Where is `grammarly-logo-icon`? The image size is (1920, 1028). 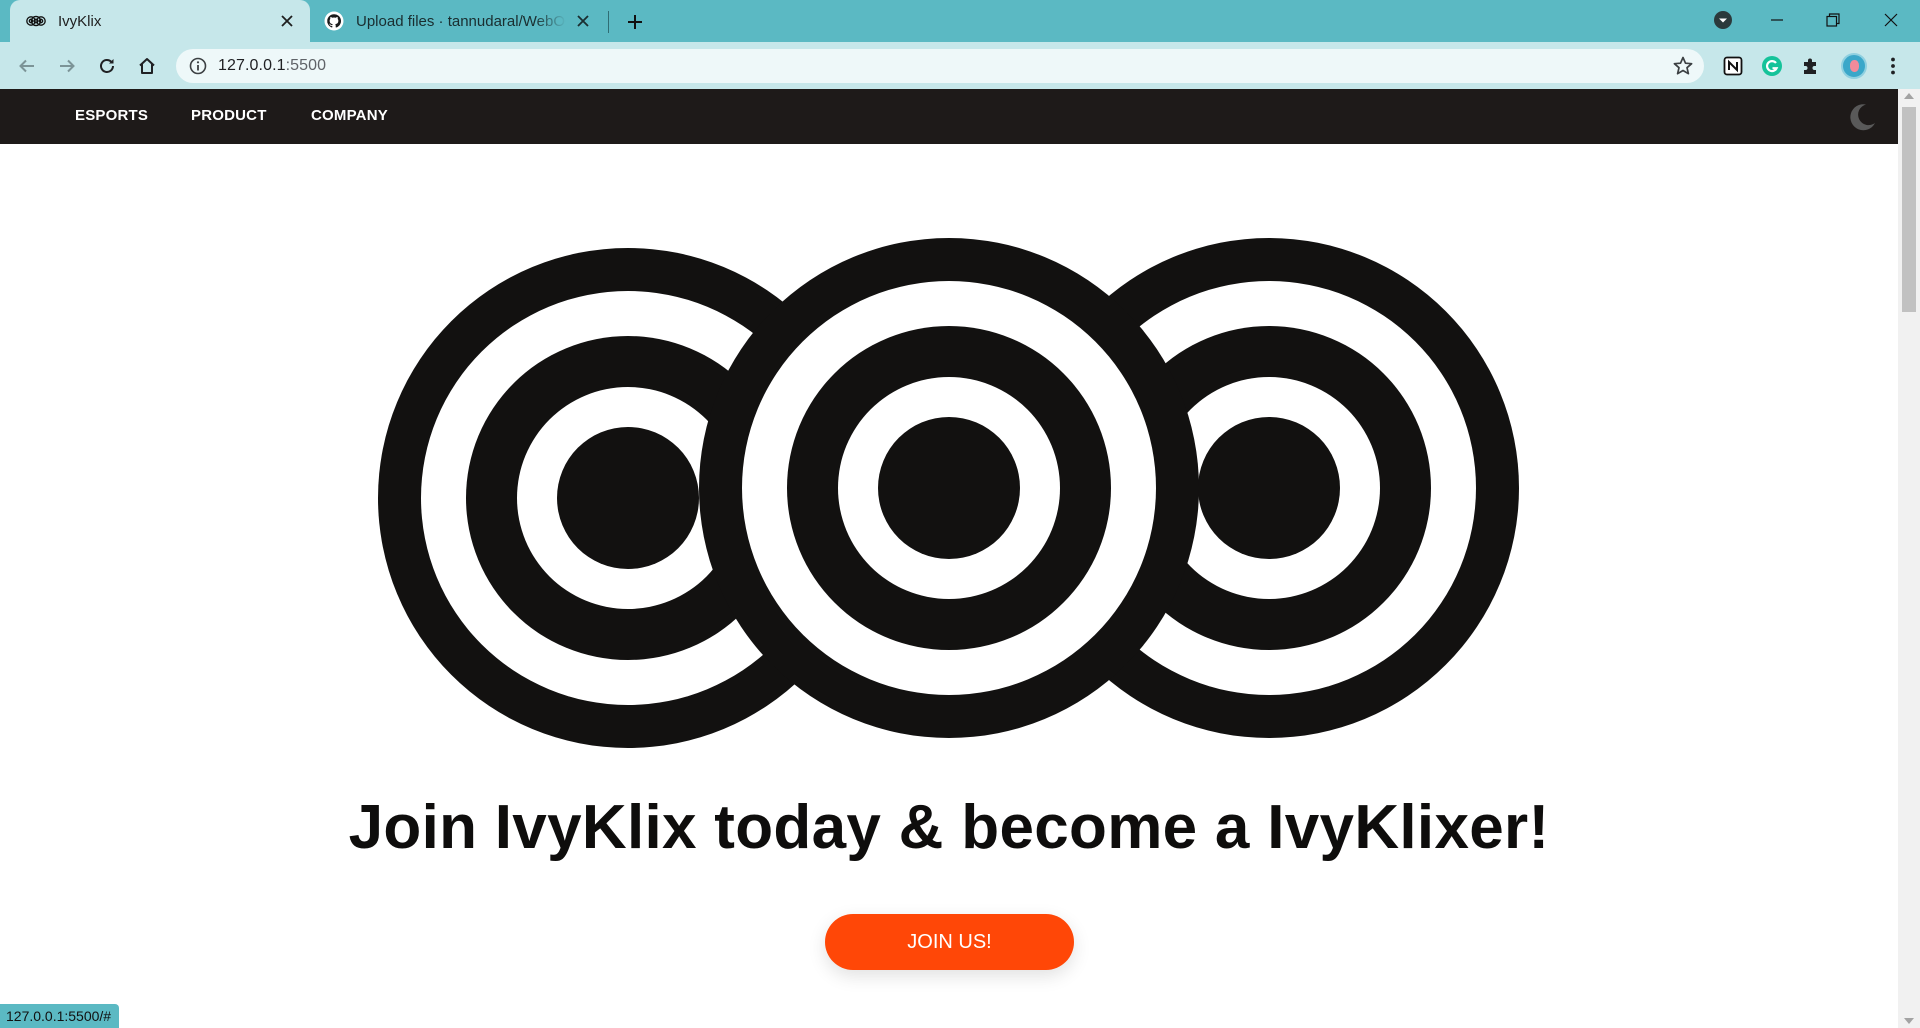
grammarly-logo-icon is located at coordinates (1772, 66).